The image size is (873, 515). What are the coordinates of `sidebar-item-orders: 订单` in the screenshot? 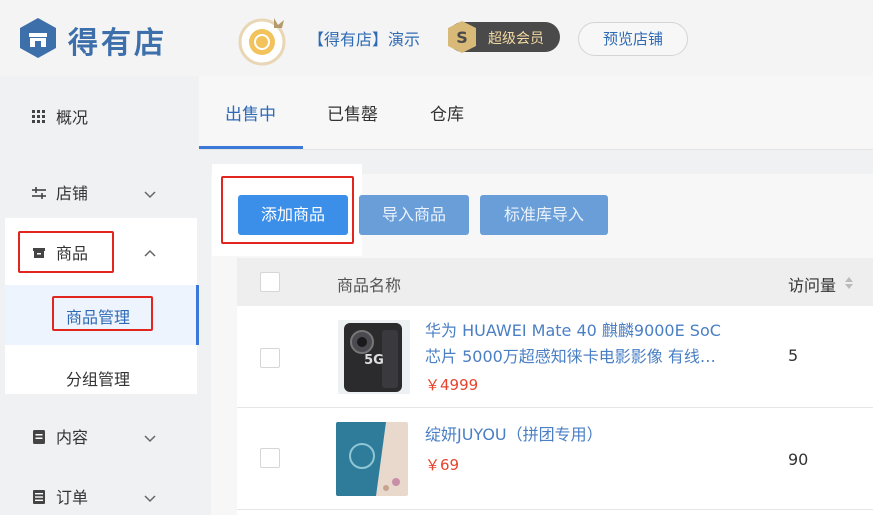 It's located at (99, 494).